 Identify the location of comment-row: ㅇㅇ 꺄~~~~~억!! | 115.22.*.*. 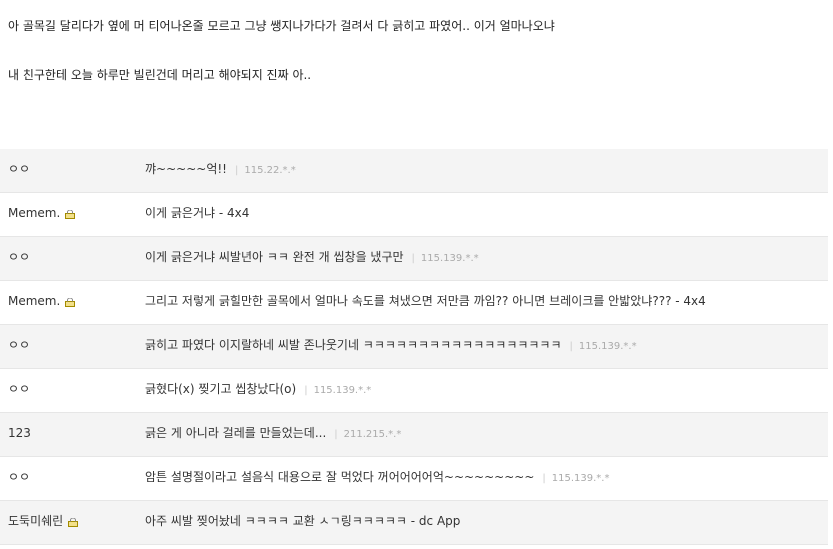
(414, 171).